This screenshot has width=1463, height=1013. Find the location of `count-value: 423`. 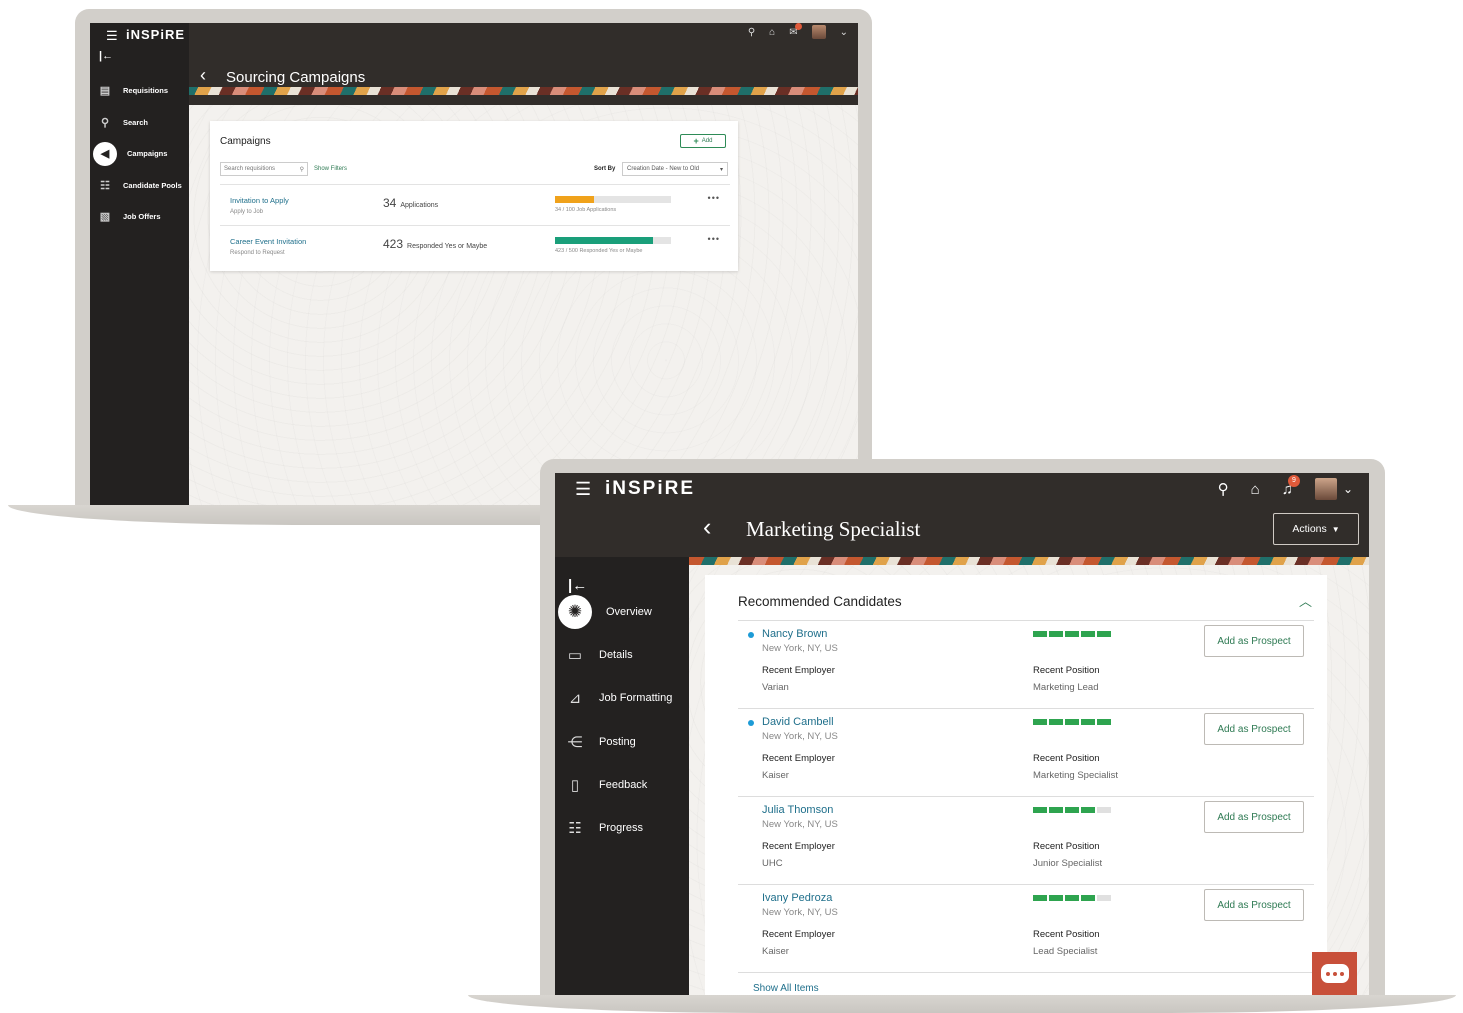

count-value: 423 is located at coordinates (393, 244).